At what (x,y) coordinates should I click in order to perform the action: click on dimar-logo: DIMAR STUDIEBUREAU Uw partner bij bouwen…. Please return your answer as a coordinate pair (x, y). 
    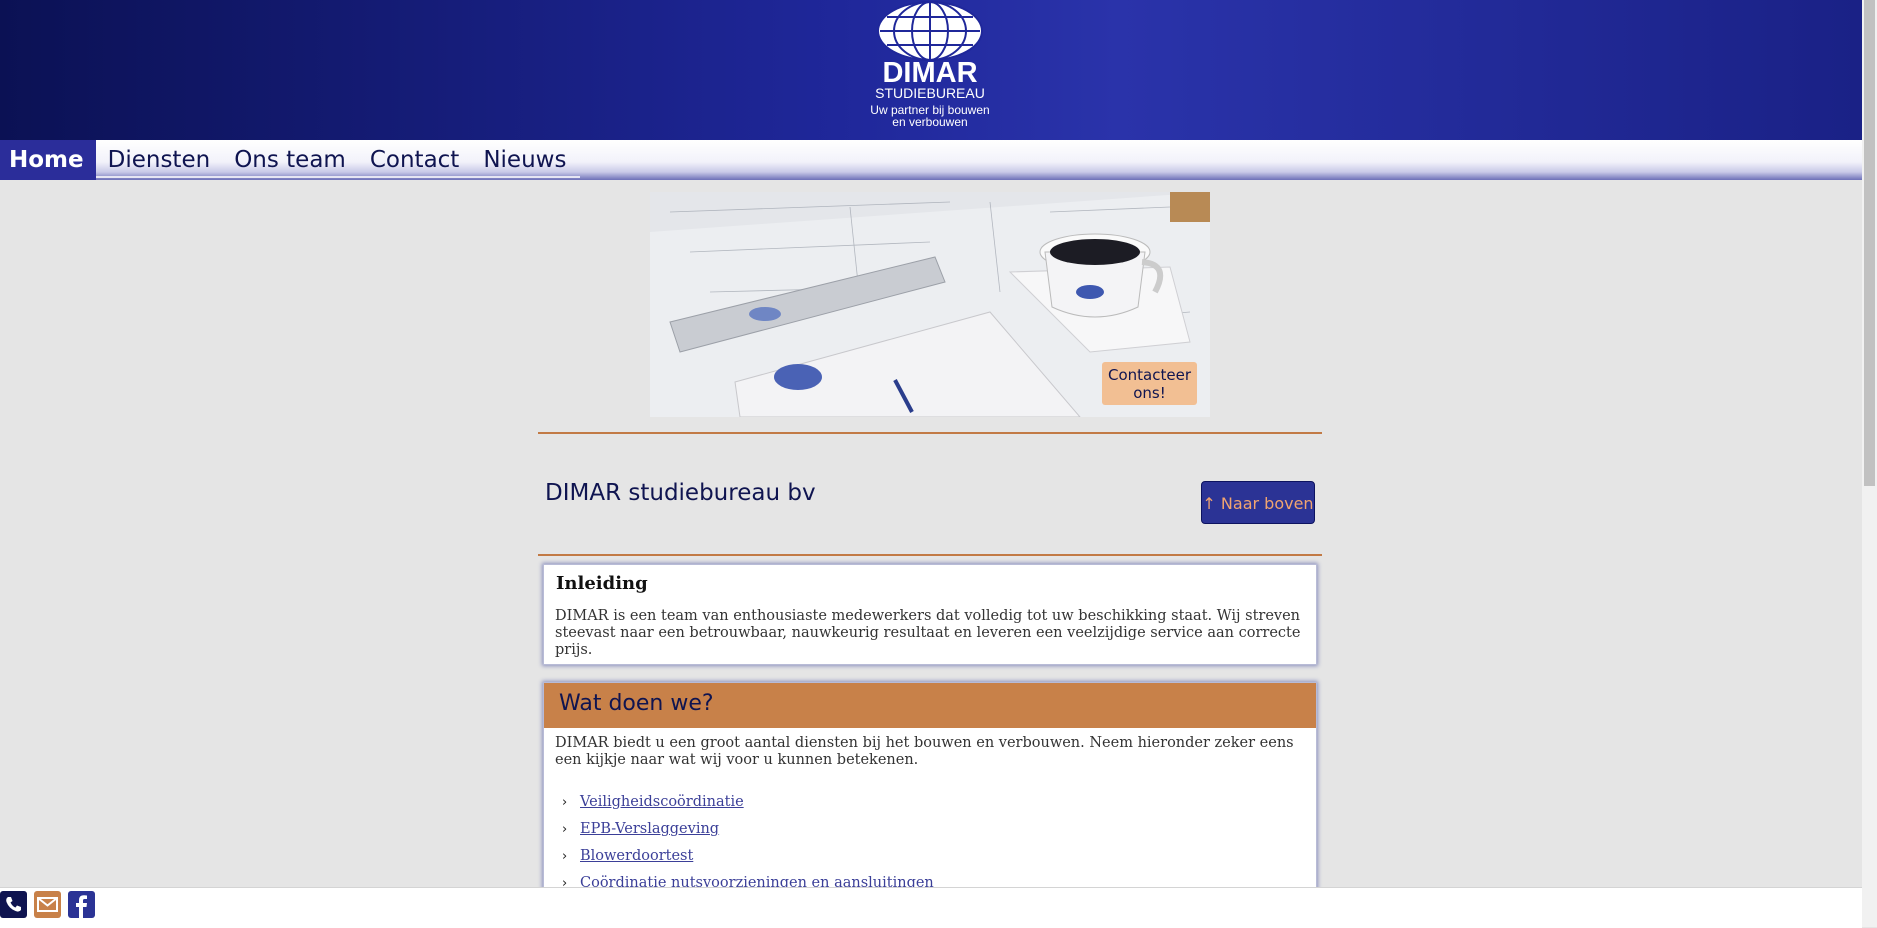
    Looking at the image, I should click on (930, 66).